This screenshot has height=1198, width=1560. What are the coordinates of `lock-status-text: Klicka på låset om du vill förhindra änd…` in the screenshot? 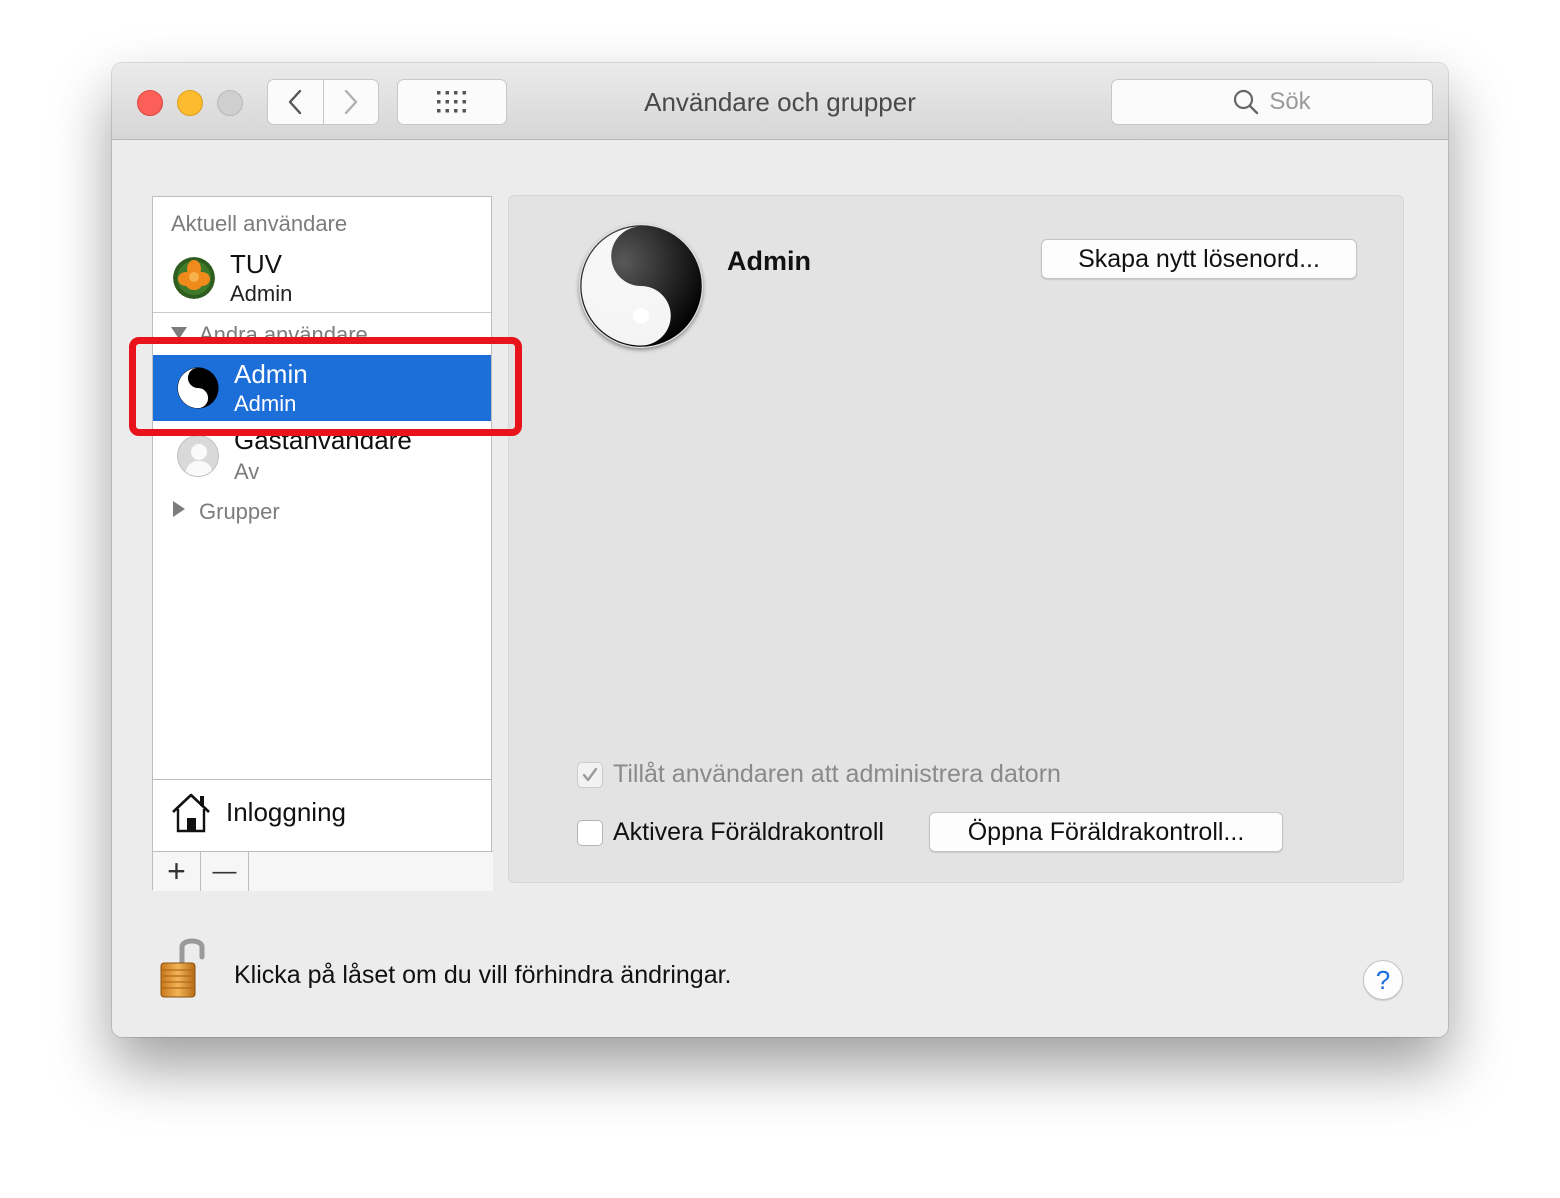 It's located at (483, 975).